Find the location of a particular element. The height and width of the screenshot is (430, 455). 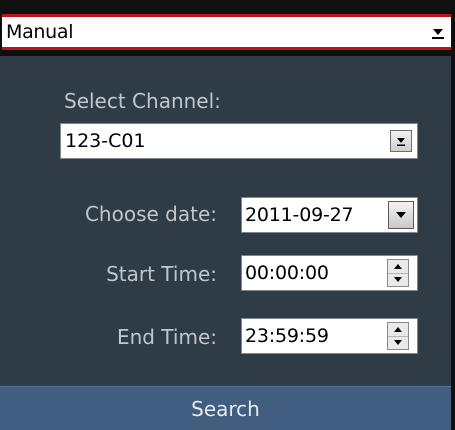

date-value: 2011-09-27 is located at coordinates (299, 215).